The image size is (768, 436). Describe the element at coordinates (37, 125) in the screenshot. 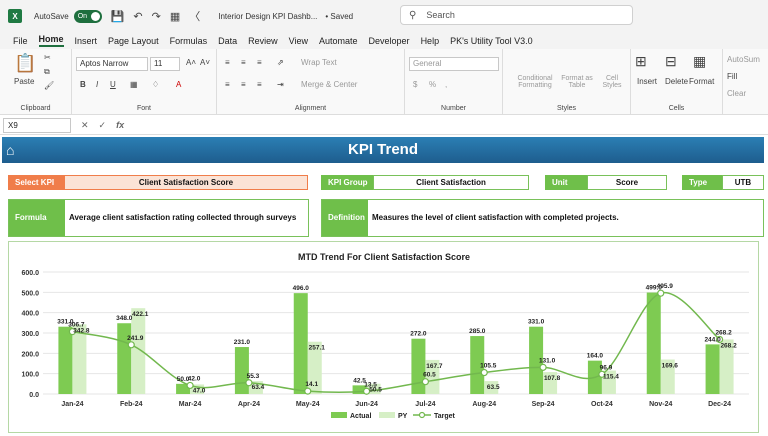

I see `name-box: X9` at that location.